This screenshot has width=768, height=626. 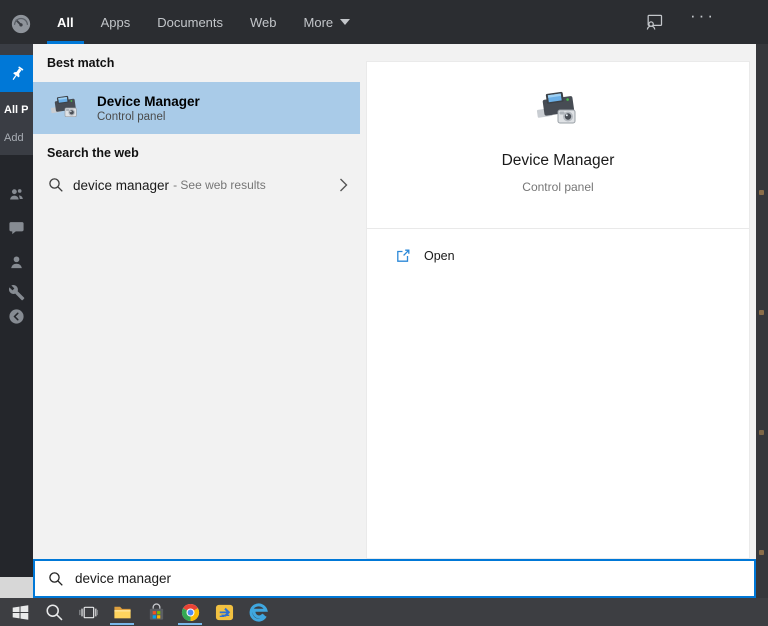 I want to click on open-label: Open, so click(x=439, y=256).